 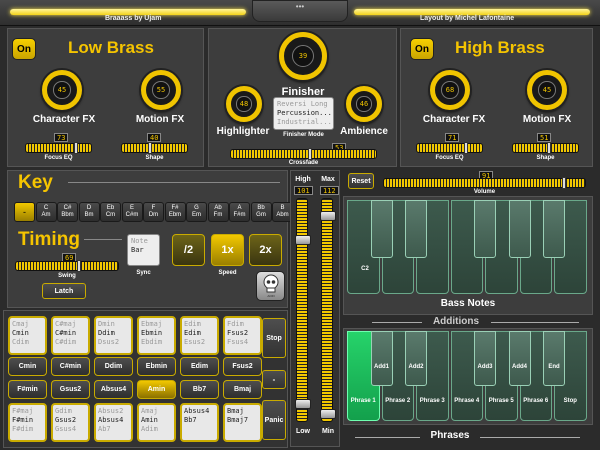 What do you see at coordinates (156, 429) in the screenshot?
I see `chord-option: Adim` at bounding box center [156, 429].